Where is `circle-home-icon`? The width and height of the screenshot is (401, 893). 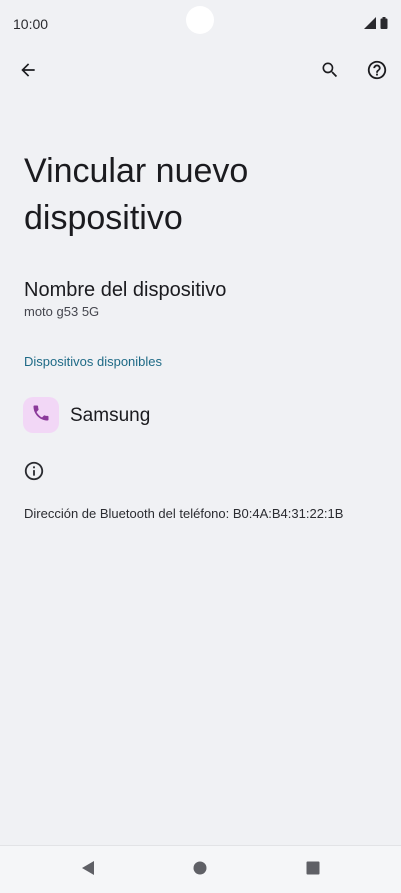
circle-home-icon is located at coordinates (200, 870).